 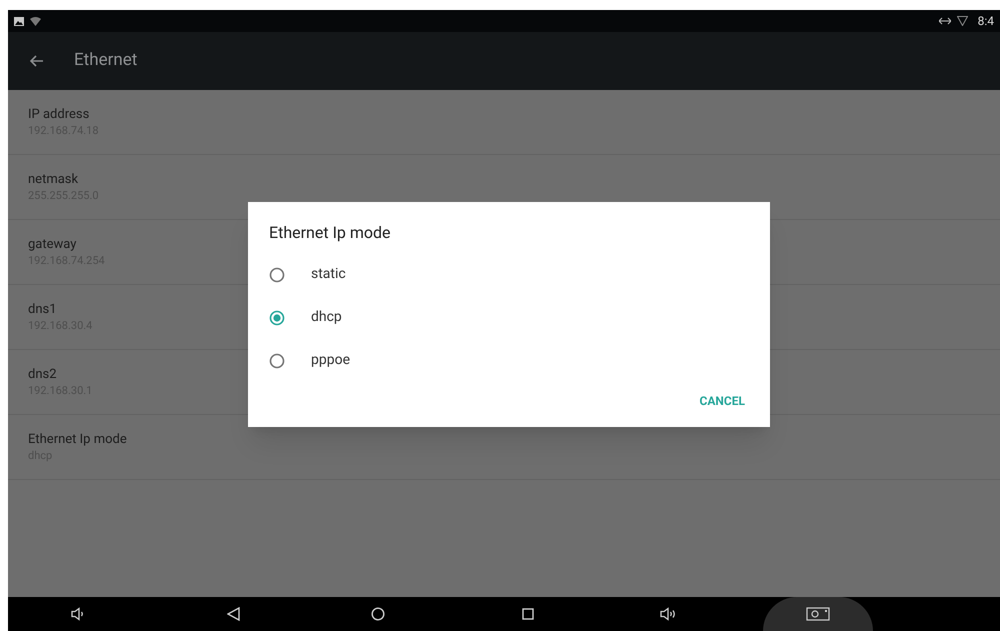 I want to click on image-icon, so click(x=19, y=21).